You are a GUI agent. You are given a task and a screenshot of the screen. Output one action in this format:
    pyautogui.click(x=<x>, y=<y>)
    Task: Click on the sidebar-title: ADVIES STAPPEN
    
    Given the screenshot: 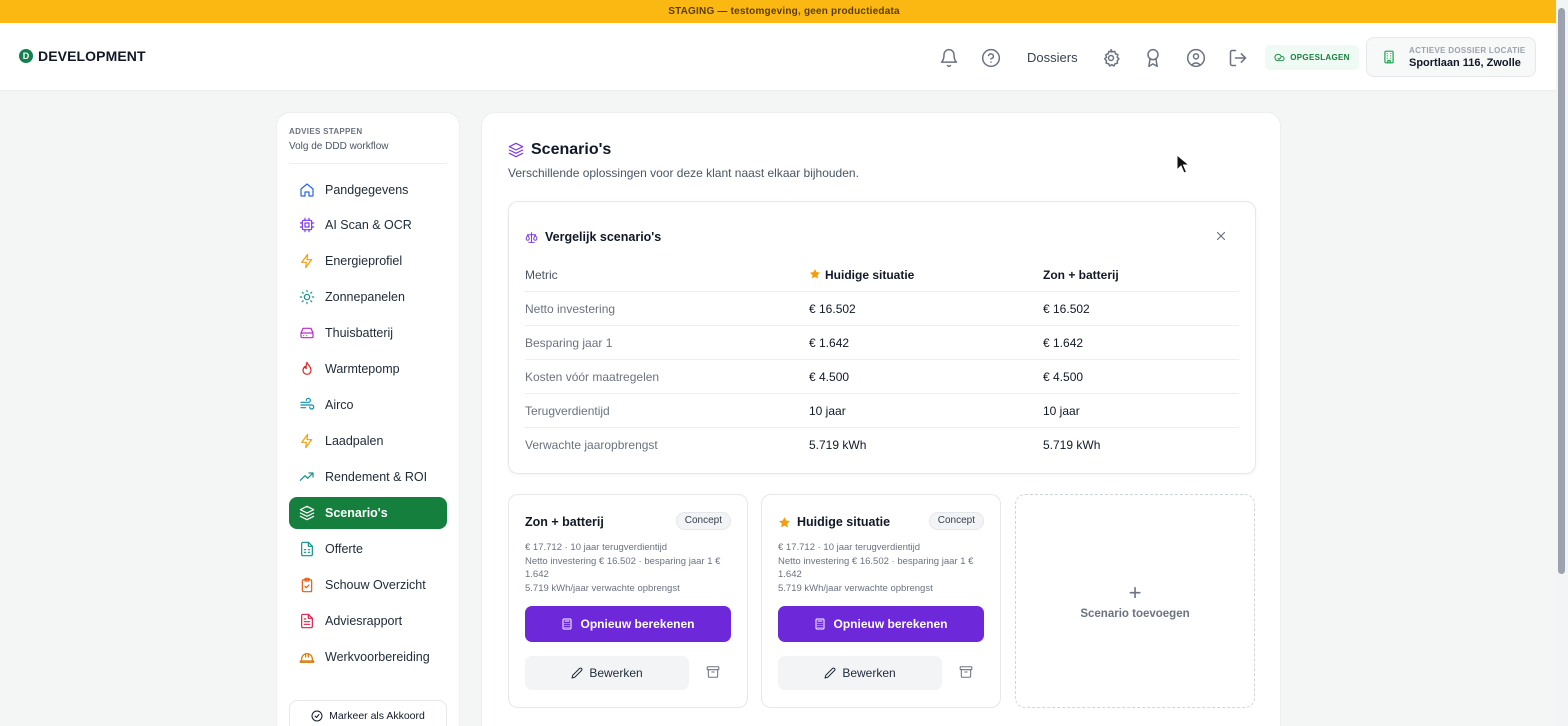 What is the action you would take?
    pyautogui.click(x=326, y=131)
    